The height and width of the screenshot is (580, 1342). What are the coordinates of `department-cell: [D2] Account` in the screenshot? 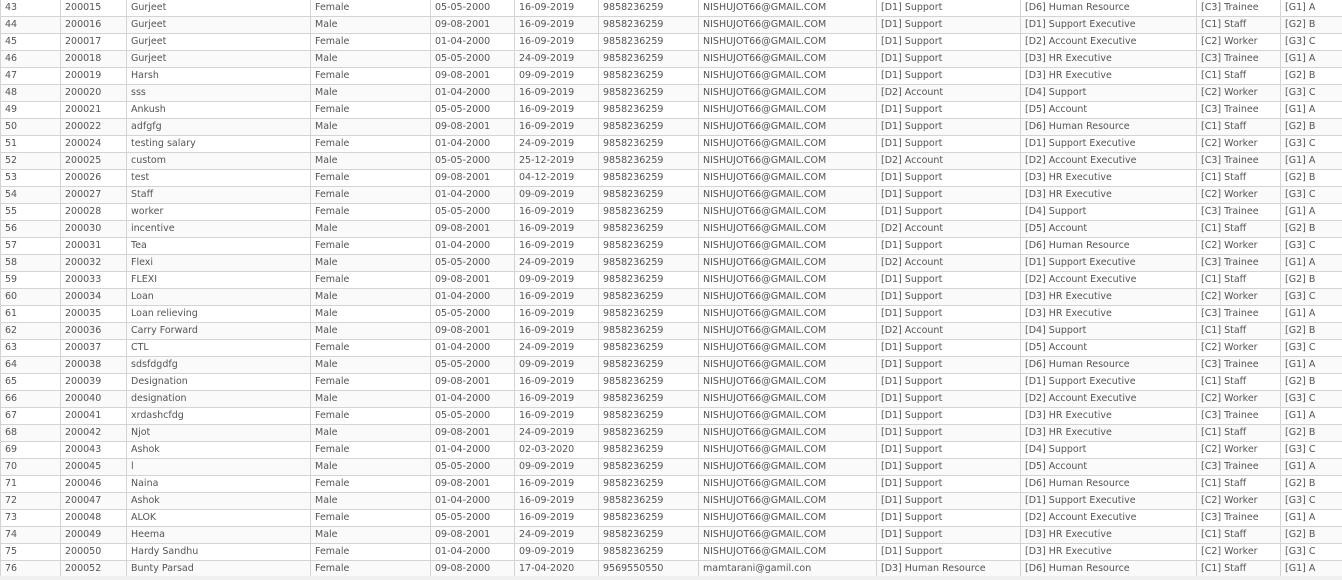 It's located at (948, 93).